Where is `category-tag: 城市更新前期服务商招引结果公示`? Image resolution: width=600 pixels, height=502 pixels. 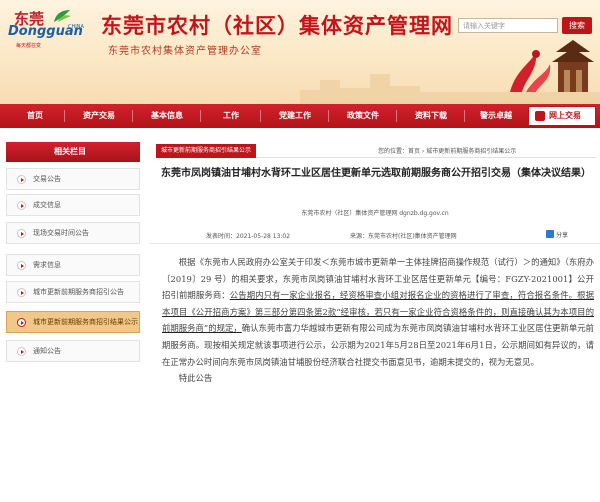
category-tag: 城市更新前期服务商招引结果公示 is located at coordinates (206, 151).